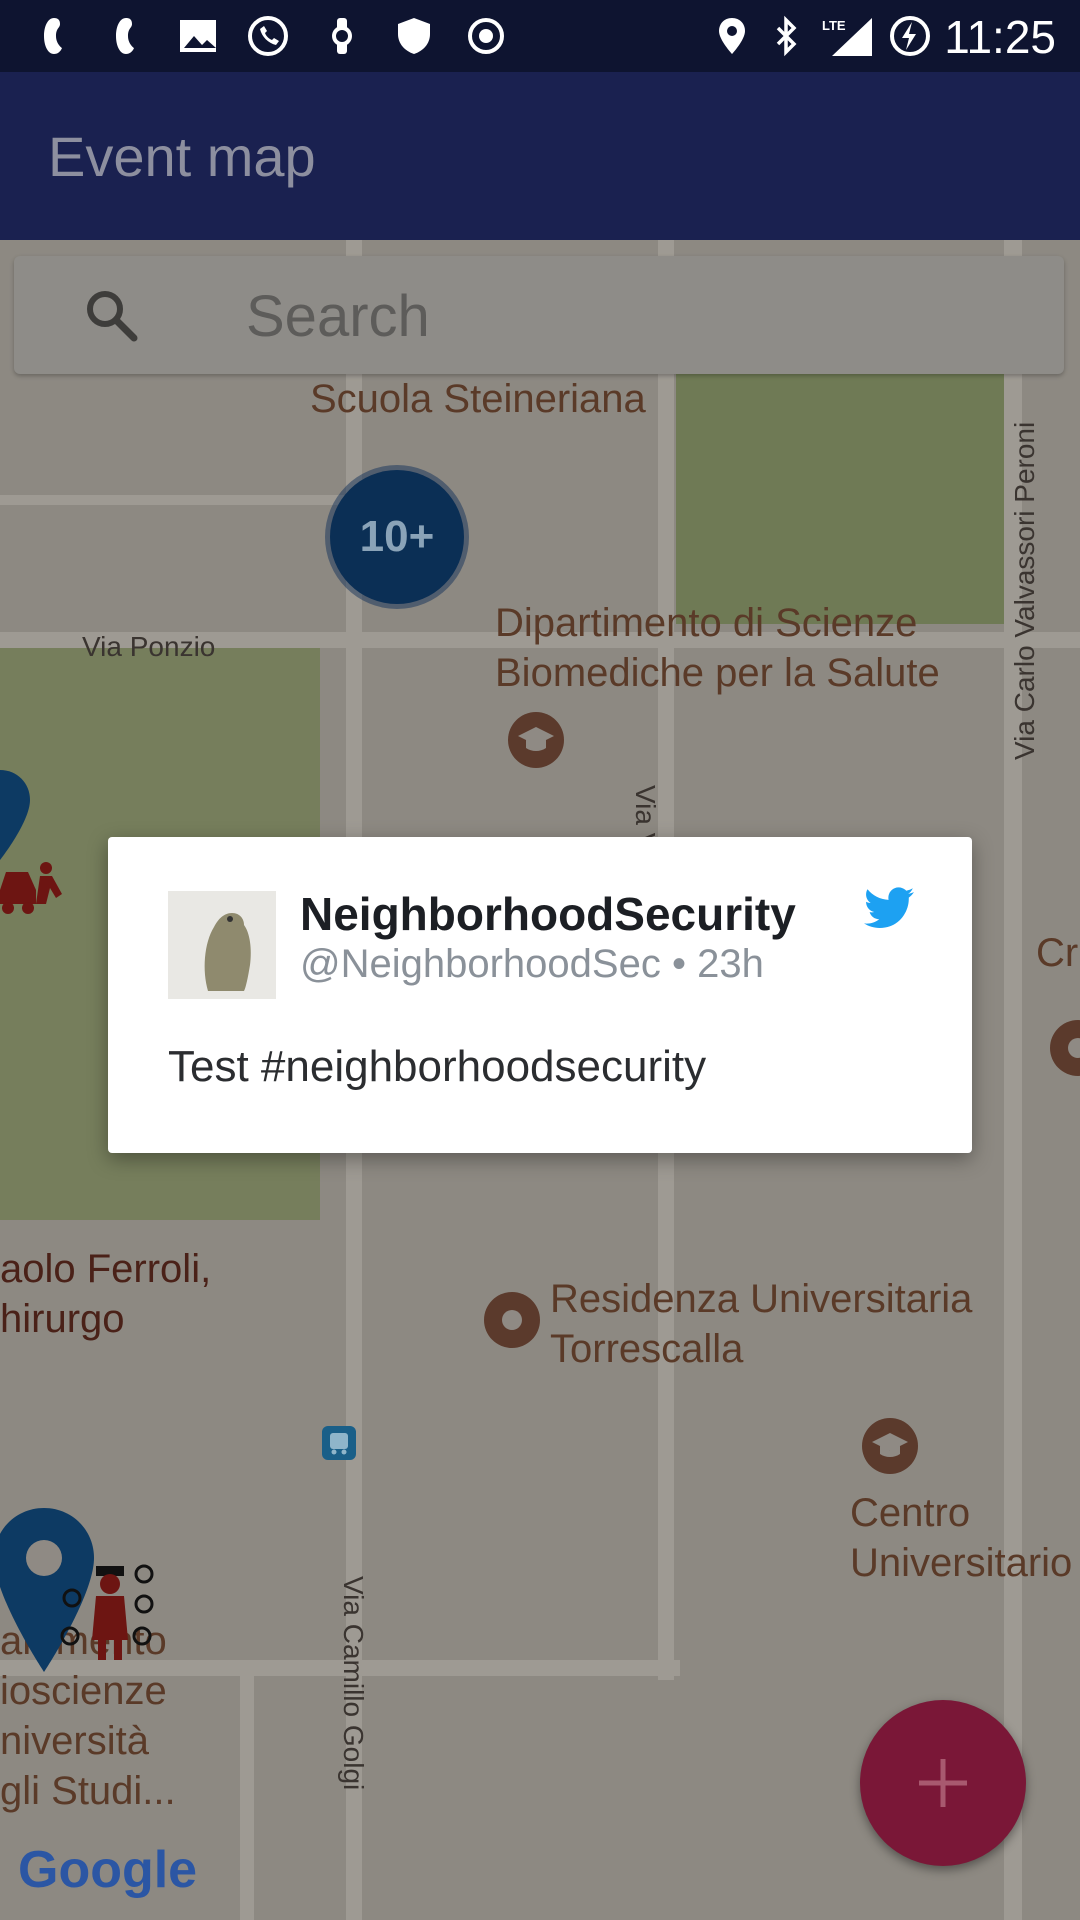 This screenshot has width=1080, height=1920. I want to click on map-label: Cr, so click(1057, 953).